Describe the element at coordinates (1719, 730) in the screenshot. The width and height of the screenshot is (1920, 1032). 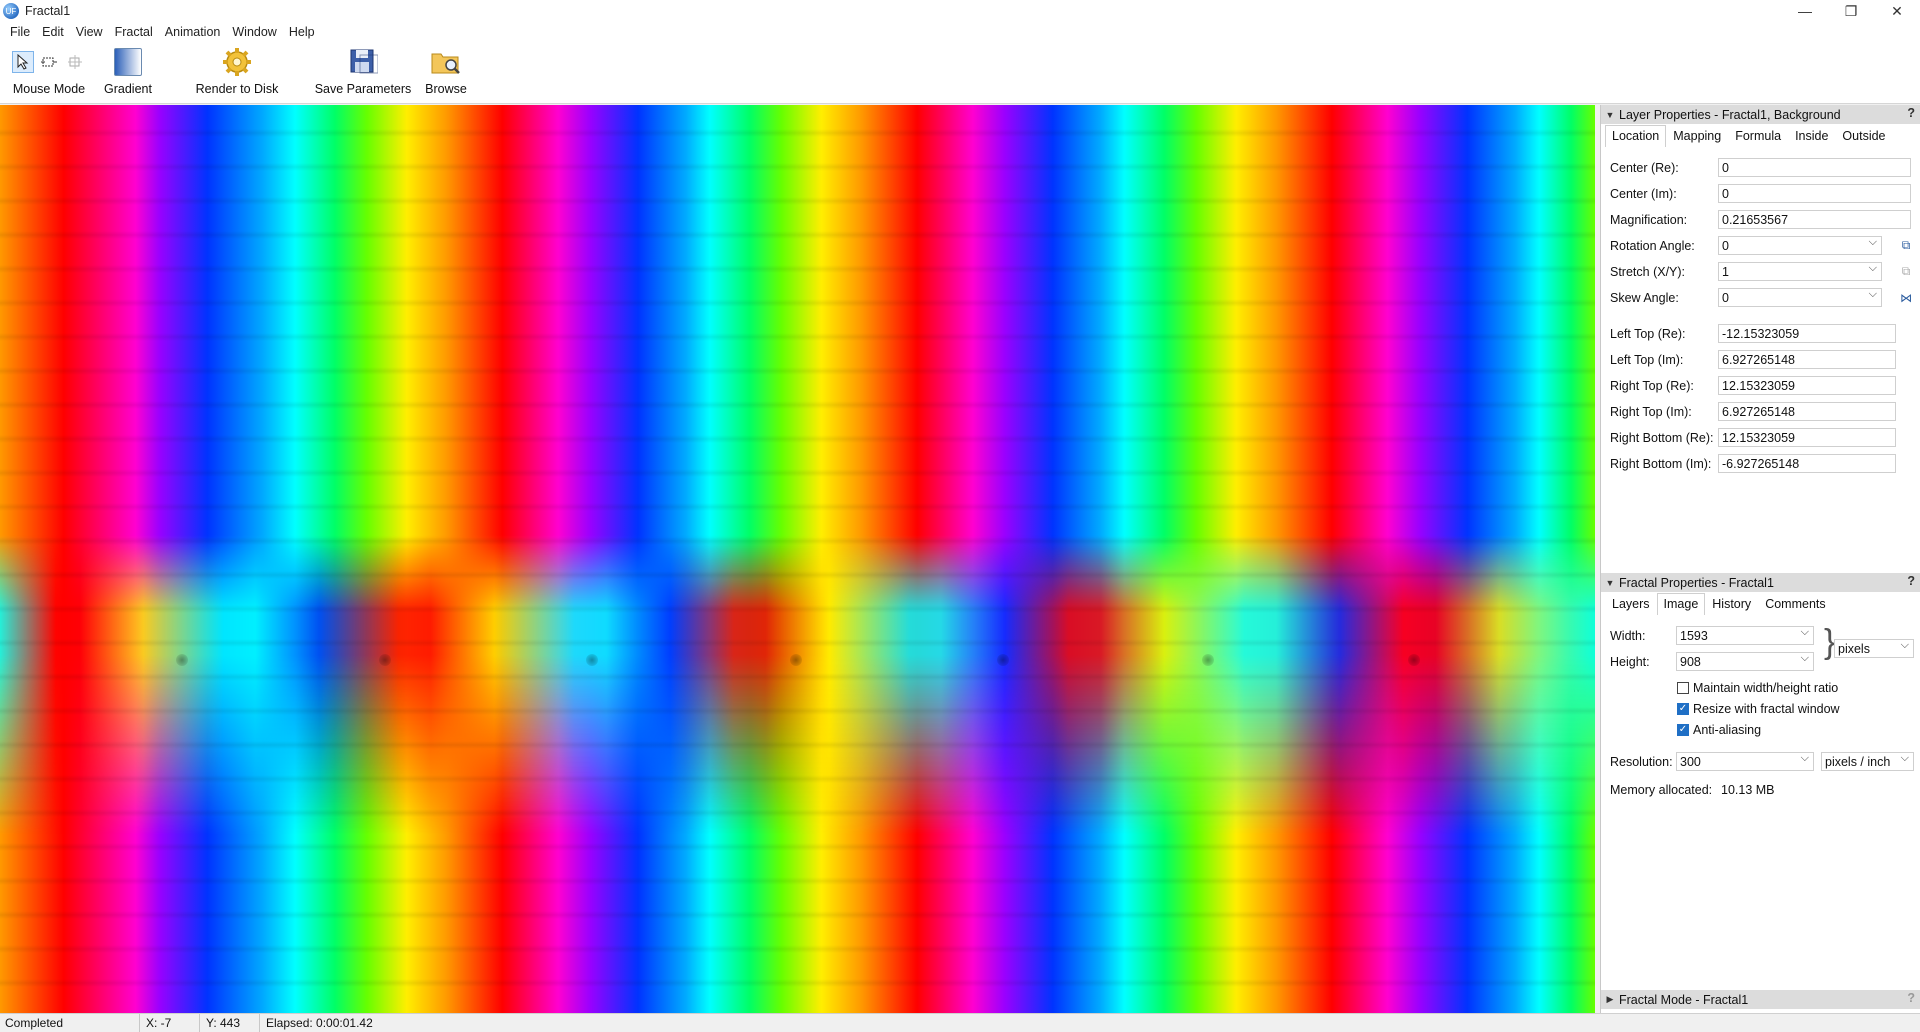
I see `anti-aliasing-checkbox: ✓ Anti-aliasing` at that location.